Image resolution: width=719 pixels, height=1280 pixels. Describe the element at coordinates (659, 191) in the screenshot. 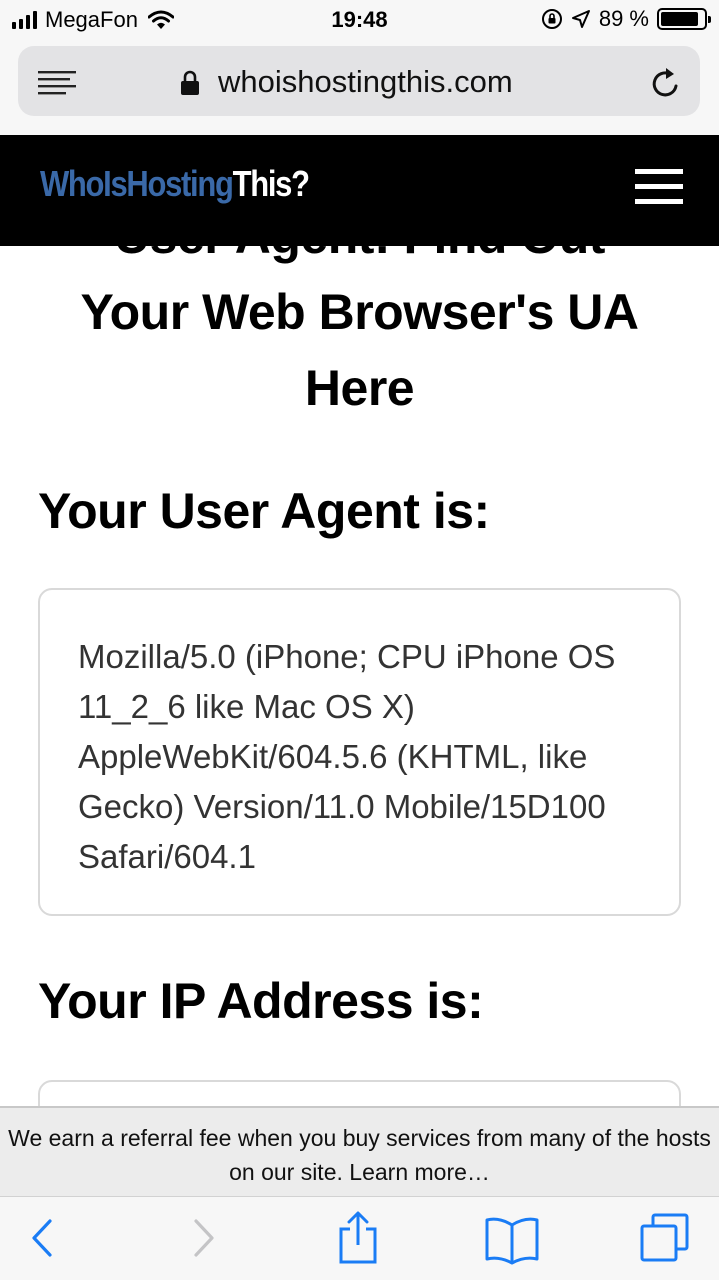

I see `hamburger-menu-icon` at that location.